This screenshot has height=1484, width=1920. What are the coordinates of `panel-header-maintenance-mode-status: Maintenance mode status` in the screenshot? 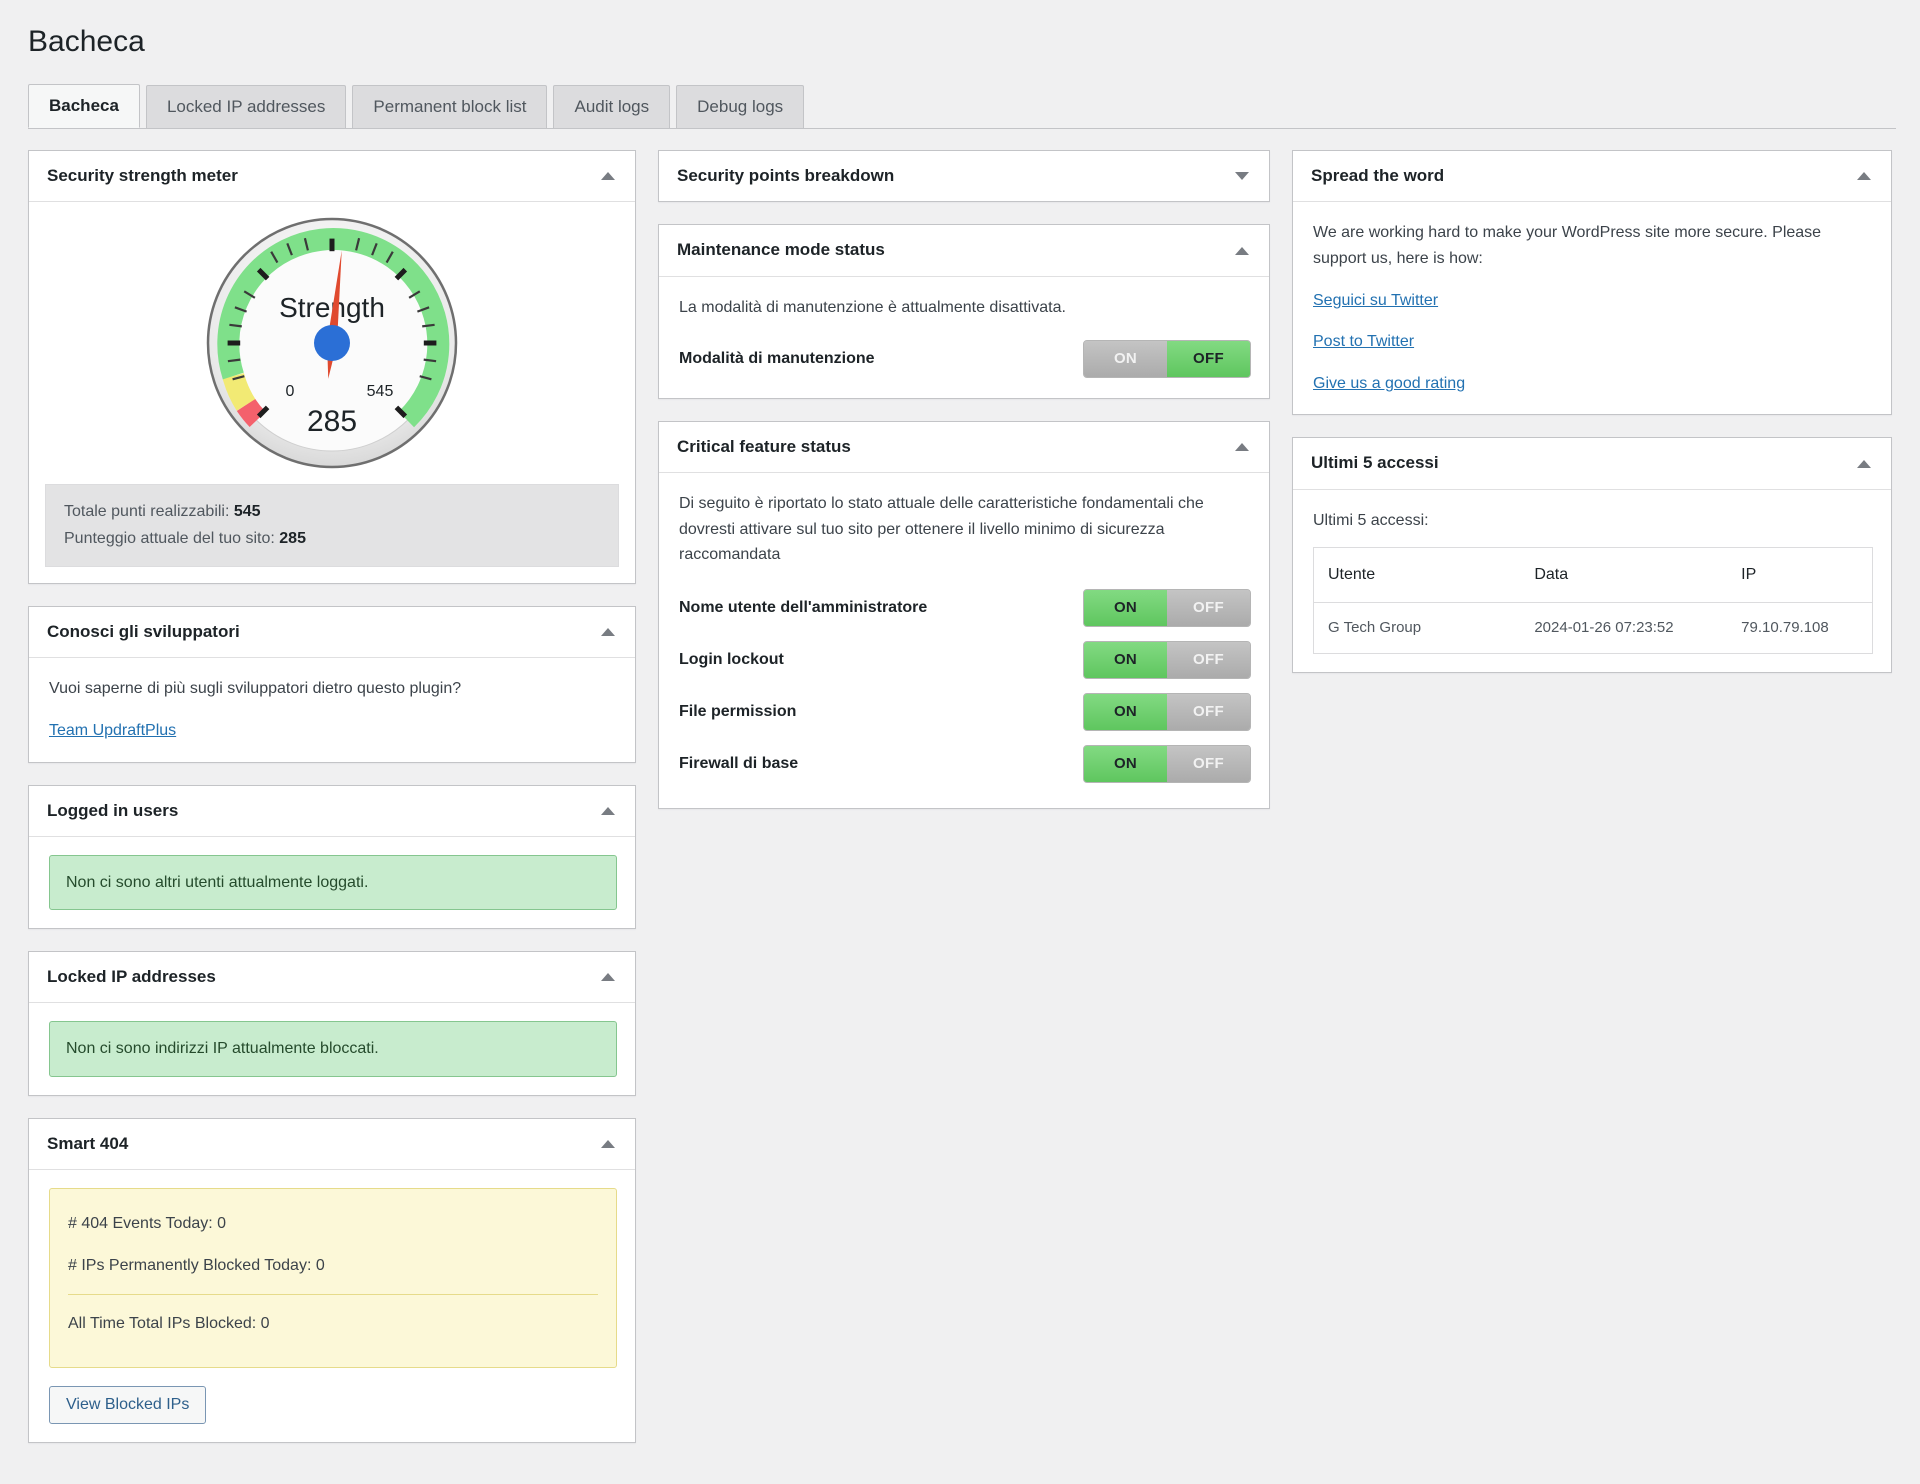 It's located at (964, 251).